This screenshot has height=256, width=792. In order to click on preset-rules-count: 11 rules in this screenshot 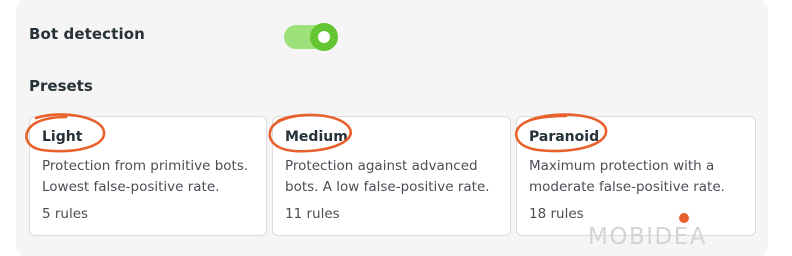, I will do `click(312, 214)`.